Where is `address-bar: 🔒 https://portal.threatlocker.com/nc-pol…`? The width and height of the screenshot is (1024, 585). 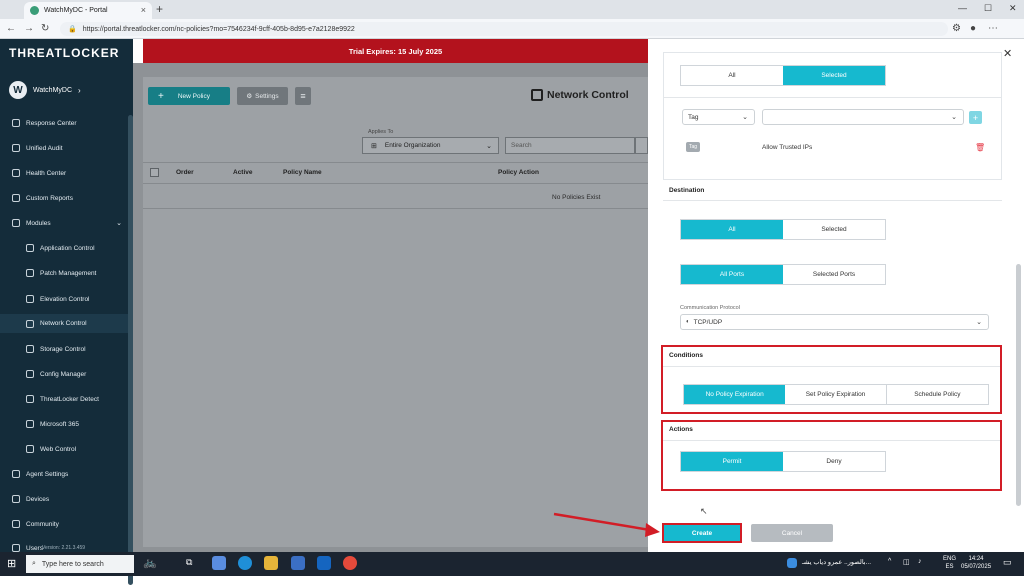 address-bar: 🔒 https://portal.threatlocker.com/nc-pol… is located at coordinates (504, 29).